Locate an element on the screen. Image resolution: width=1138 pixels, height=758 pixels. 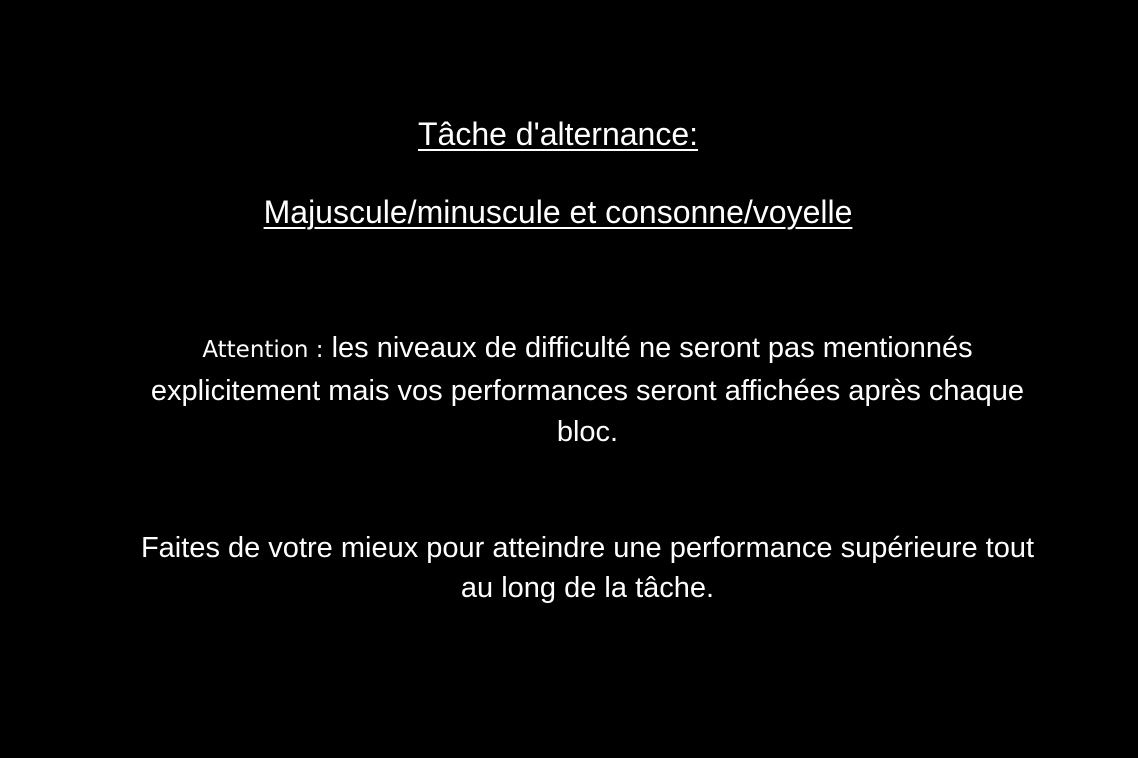
attention-label: Attention : is located at coordinates (263, 350).